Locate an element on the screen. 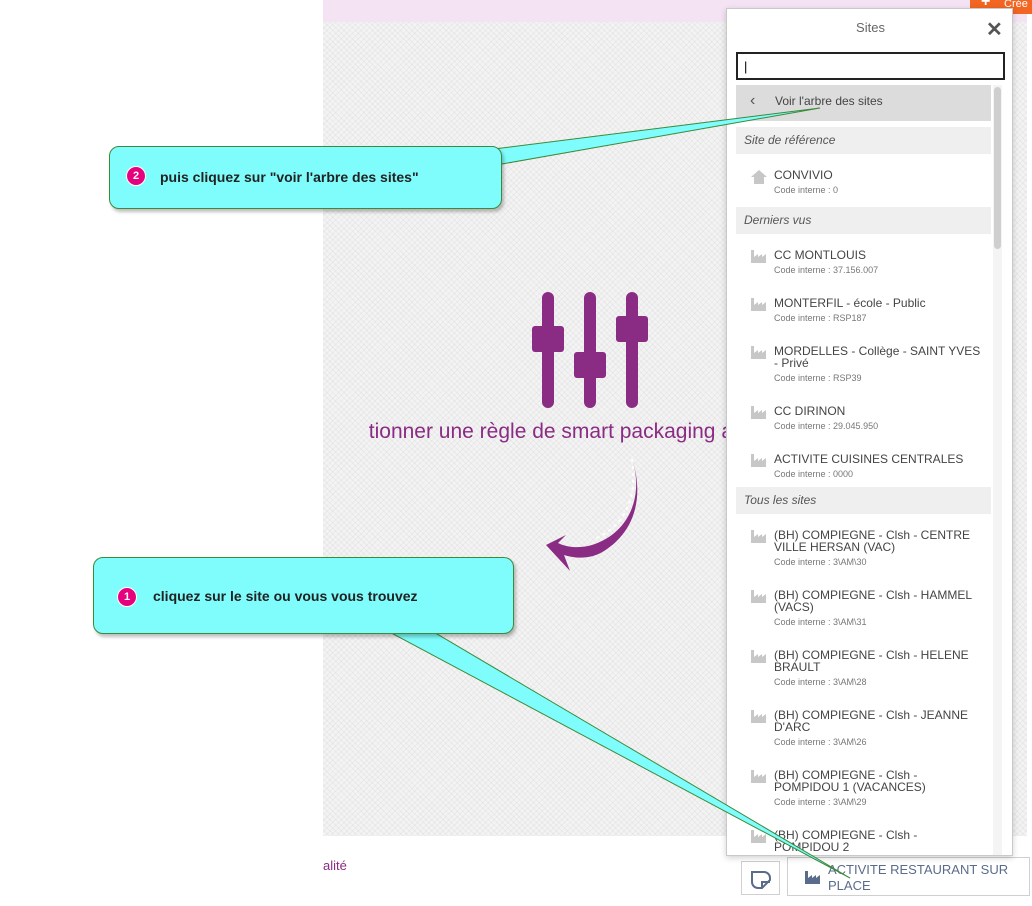  step-badge: 1 is located at coordinates (127, 597).